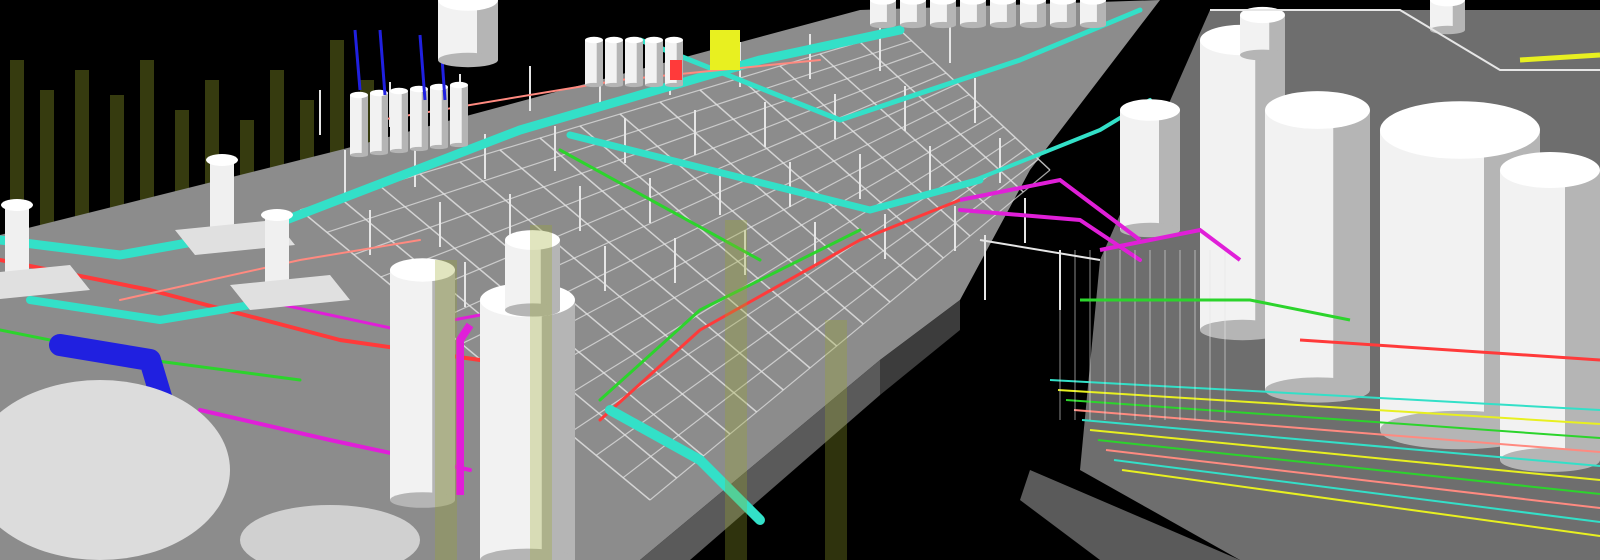 The image size is (1600, 560). Describe the element at coordinates (1150, 168) in the screenshot. I see `right-tank-a` at that location.